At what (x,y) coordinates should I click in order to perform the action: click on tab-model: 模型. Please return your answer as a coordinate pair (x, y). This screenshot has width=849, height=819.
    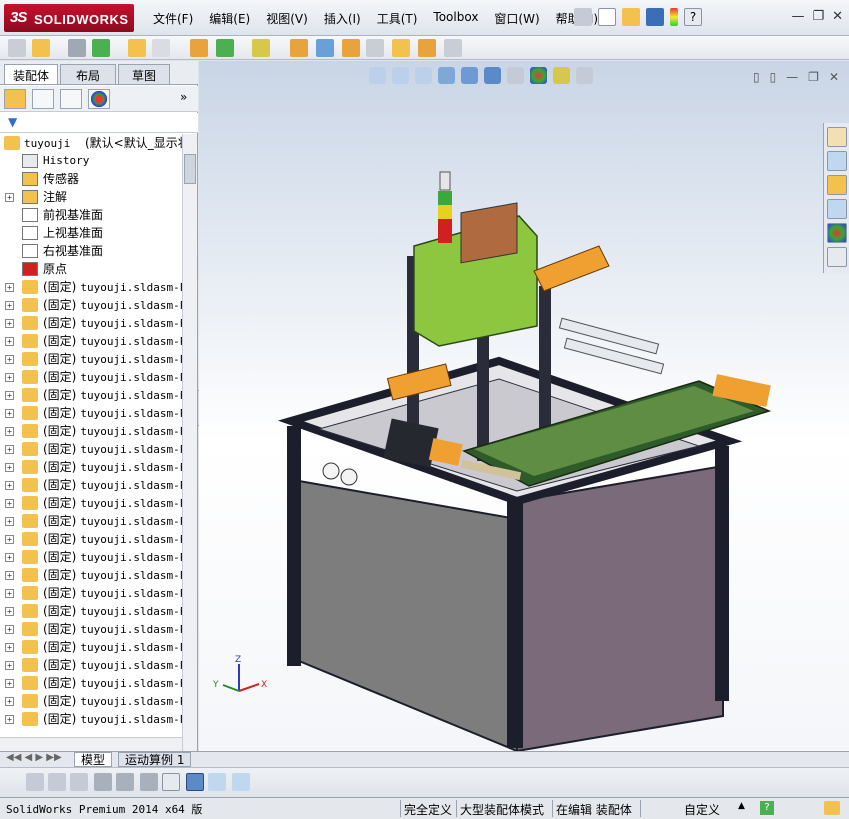
    Looking at the image, I should click on (93, 759).